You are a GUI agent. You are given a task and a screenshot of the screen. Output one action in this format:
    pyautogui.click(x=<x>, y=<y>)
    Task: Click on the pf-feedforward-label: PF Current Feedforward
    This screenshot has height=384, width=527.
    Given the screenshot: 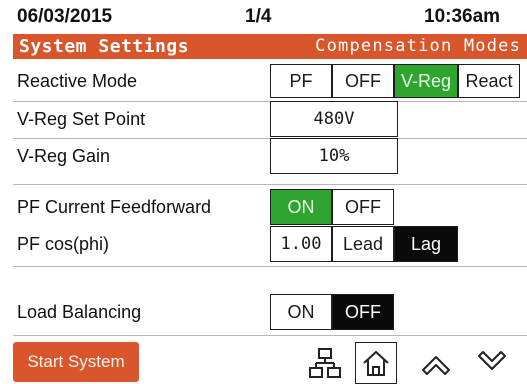 What is the action you would take?
    pyautogui.click(x=114, y=207)
    